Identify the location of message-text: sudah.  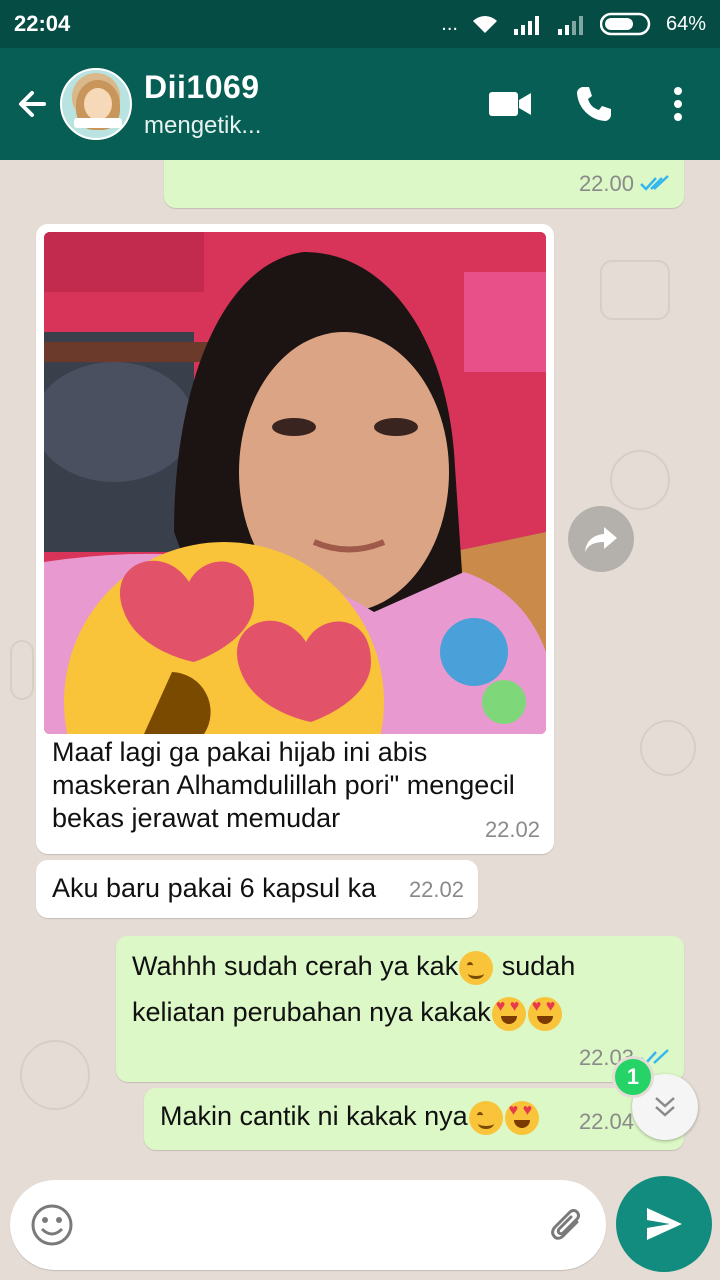
(535, 966).